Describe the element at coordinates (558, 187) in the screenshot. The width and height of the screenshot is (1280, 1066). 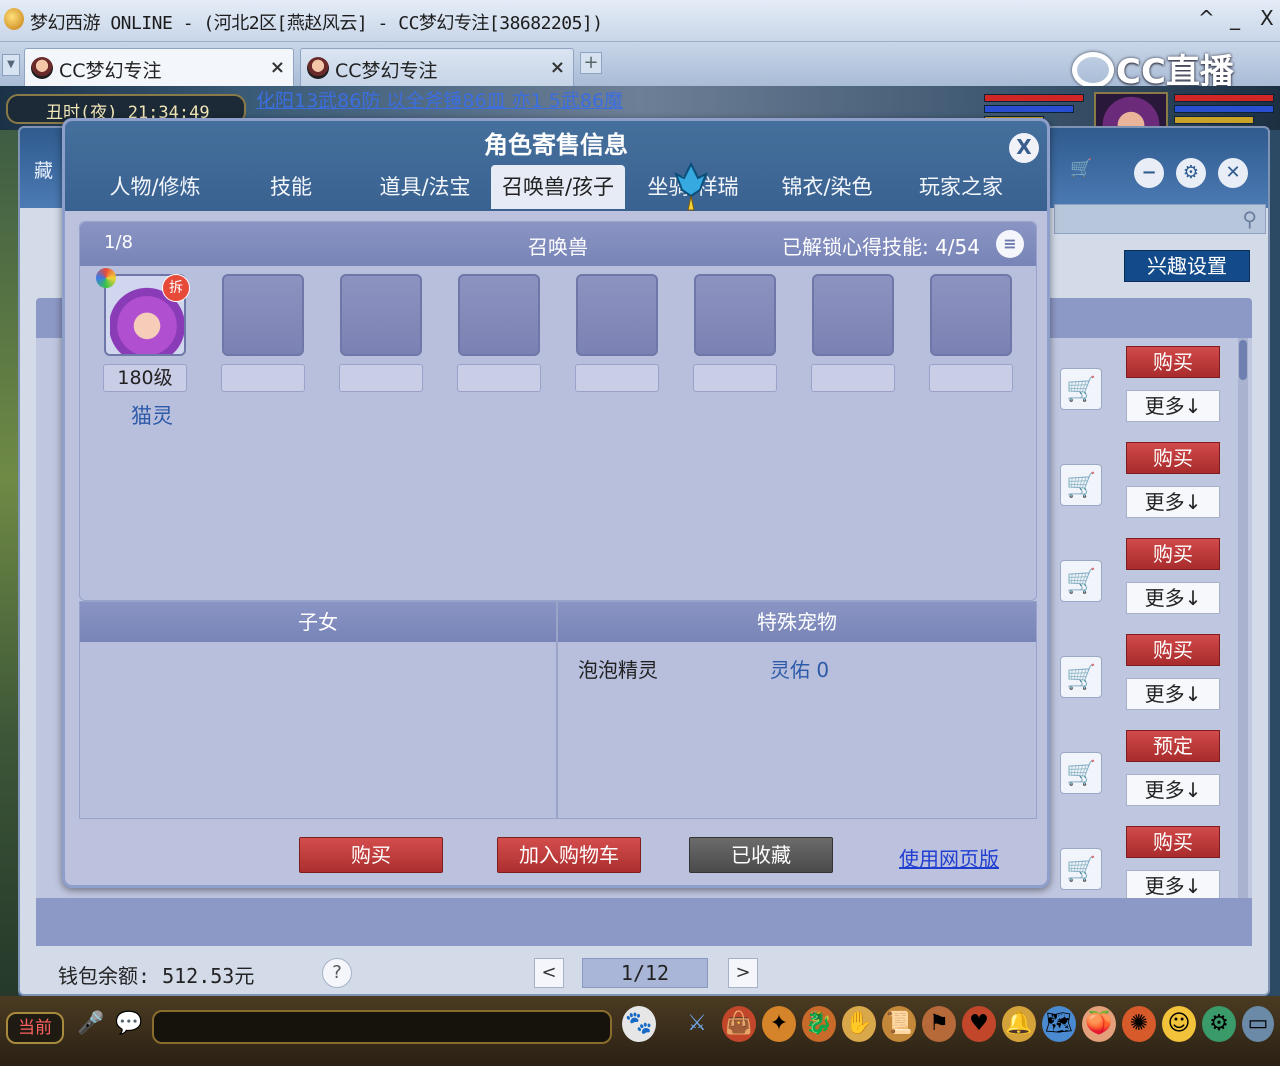
I see `tab-pets: 召唤兽/孩子` at that location.